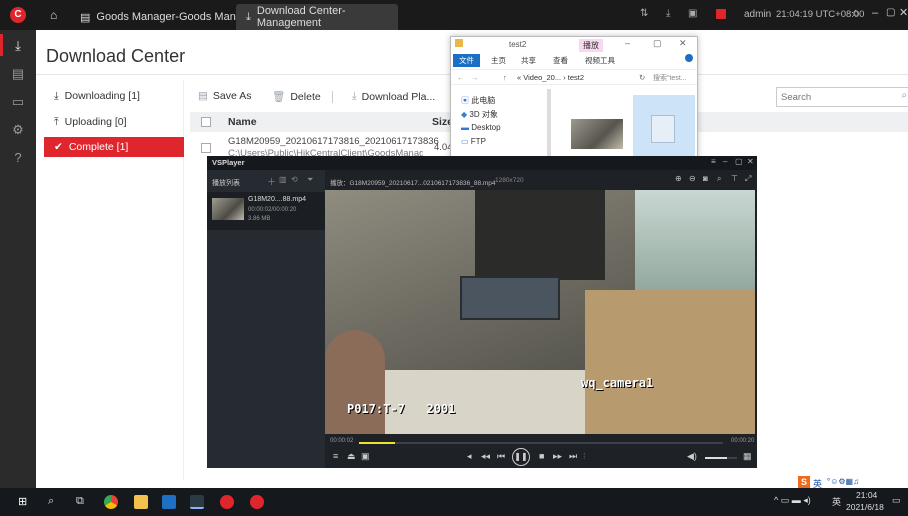 The width and height of the screenshot is (908, 516). What do you see at coordinates (283, 179) in the screenshot?
I see `delete-icon: ▥` at bounding box center [283, 179].